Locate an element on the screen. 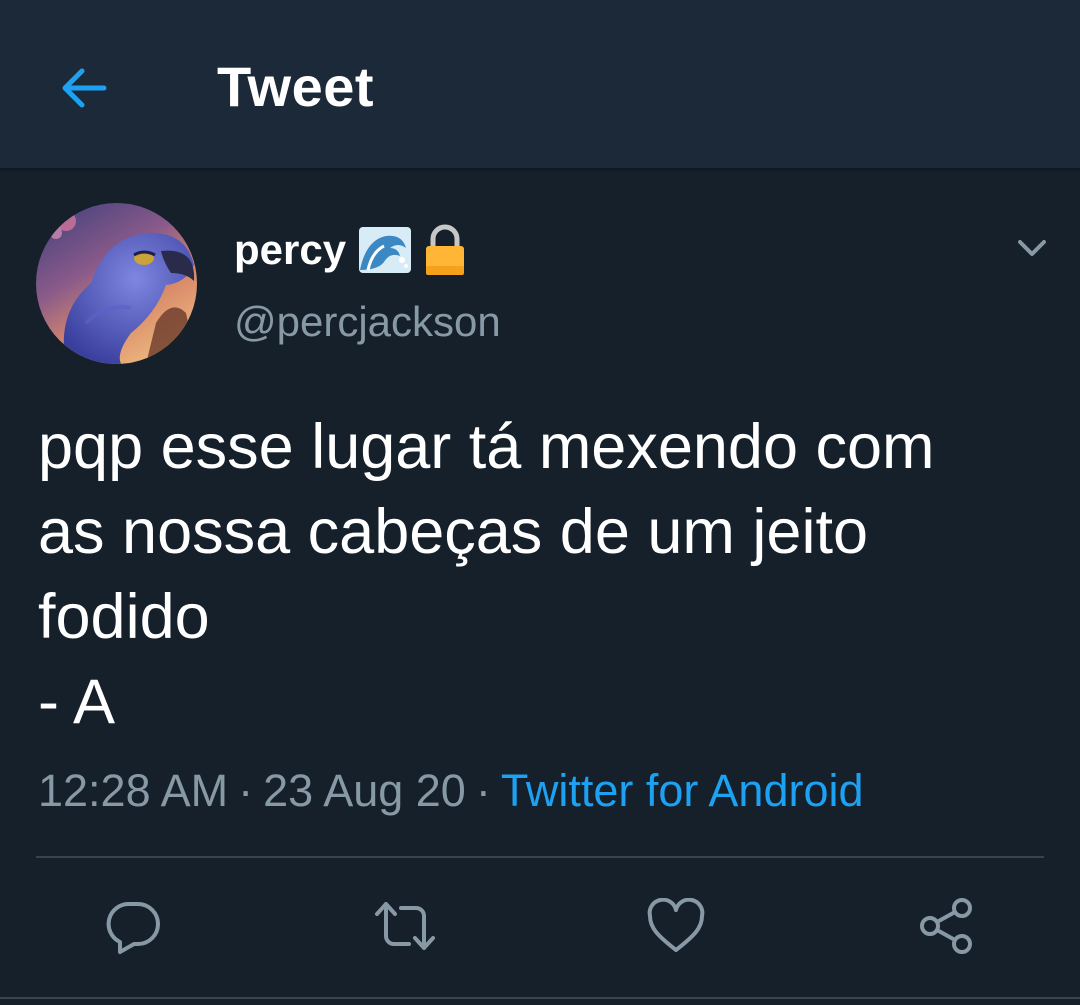  arrow-left-icon is located at coordinates (84, 88).